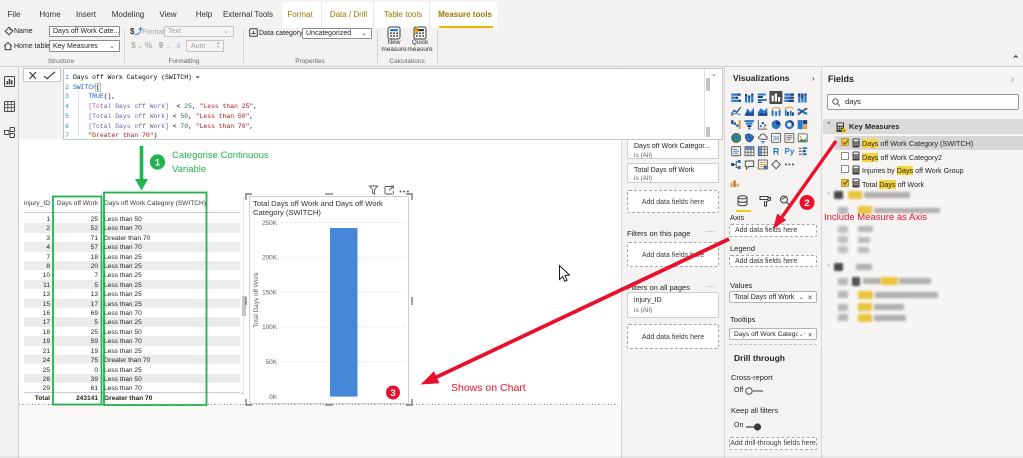  Describe the element at coordinates (776, 152) in the screenshot. I see `svg-text: R` at that location.